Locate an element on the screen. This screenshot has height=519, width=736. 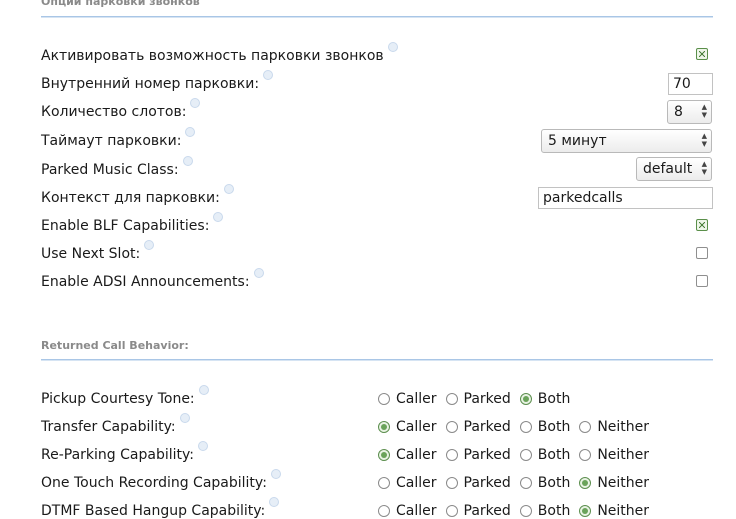
parking-timeout-label: Таймаут парковки: is located at coordinates (118, 138).